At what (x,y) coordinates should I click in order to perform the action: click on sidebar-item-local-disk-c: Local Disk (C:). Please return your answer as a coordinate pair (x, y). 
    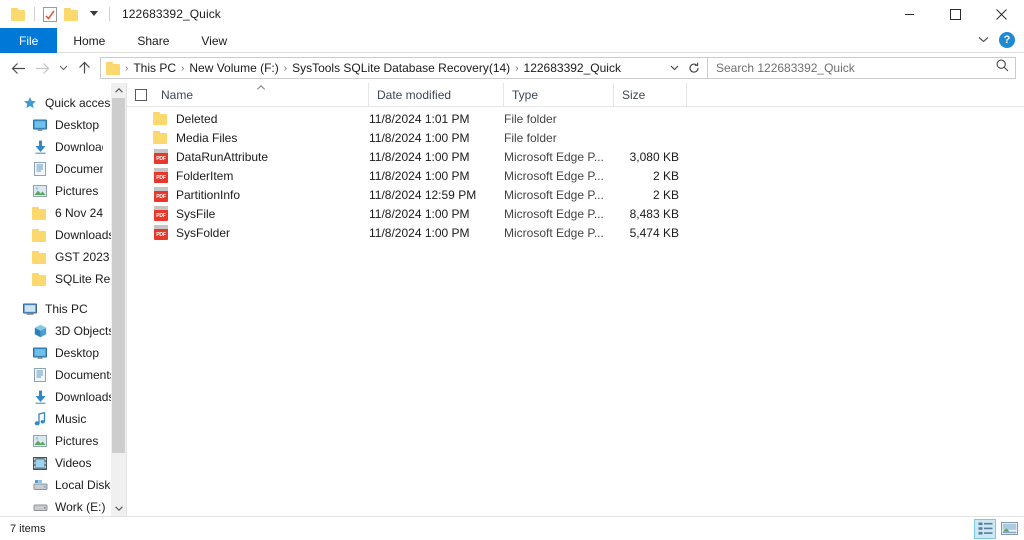
    Looking at the image, I should click on (63, 485).